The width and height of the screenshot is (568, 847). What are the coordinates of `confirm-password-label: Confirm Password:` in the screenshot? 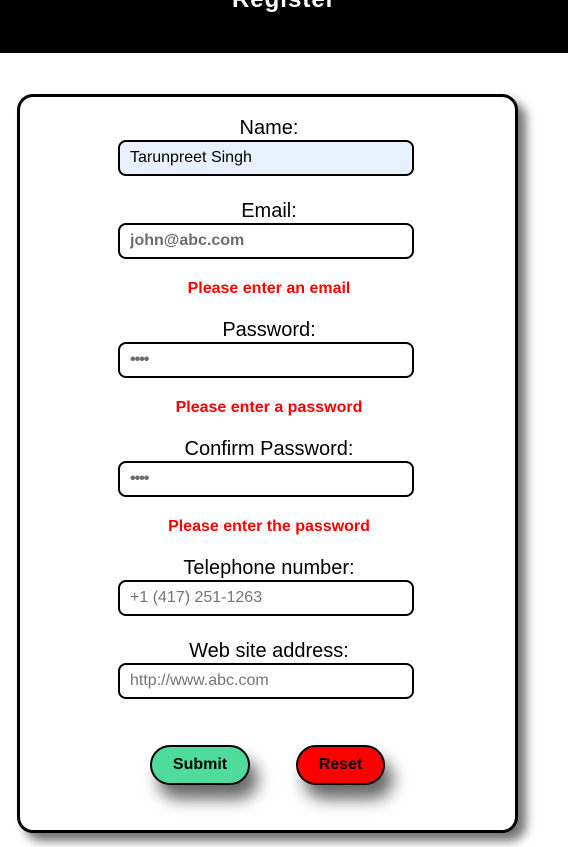 It's located at (269, 449).